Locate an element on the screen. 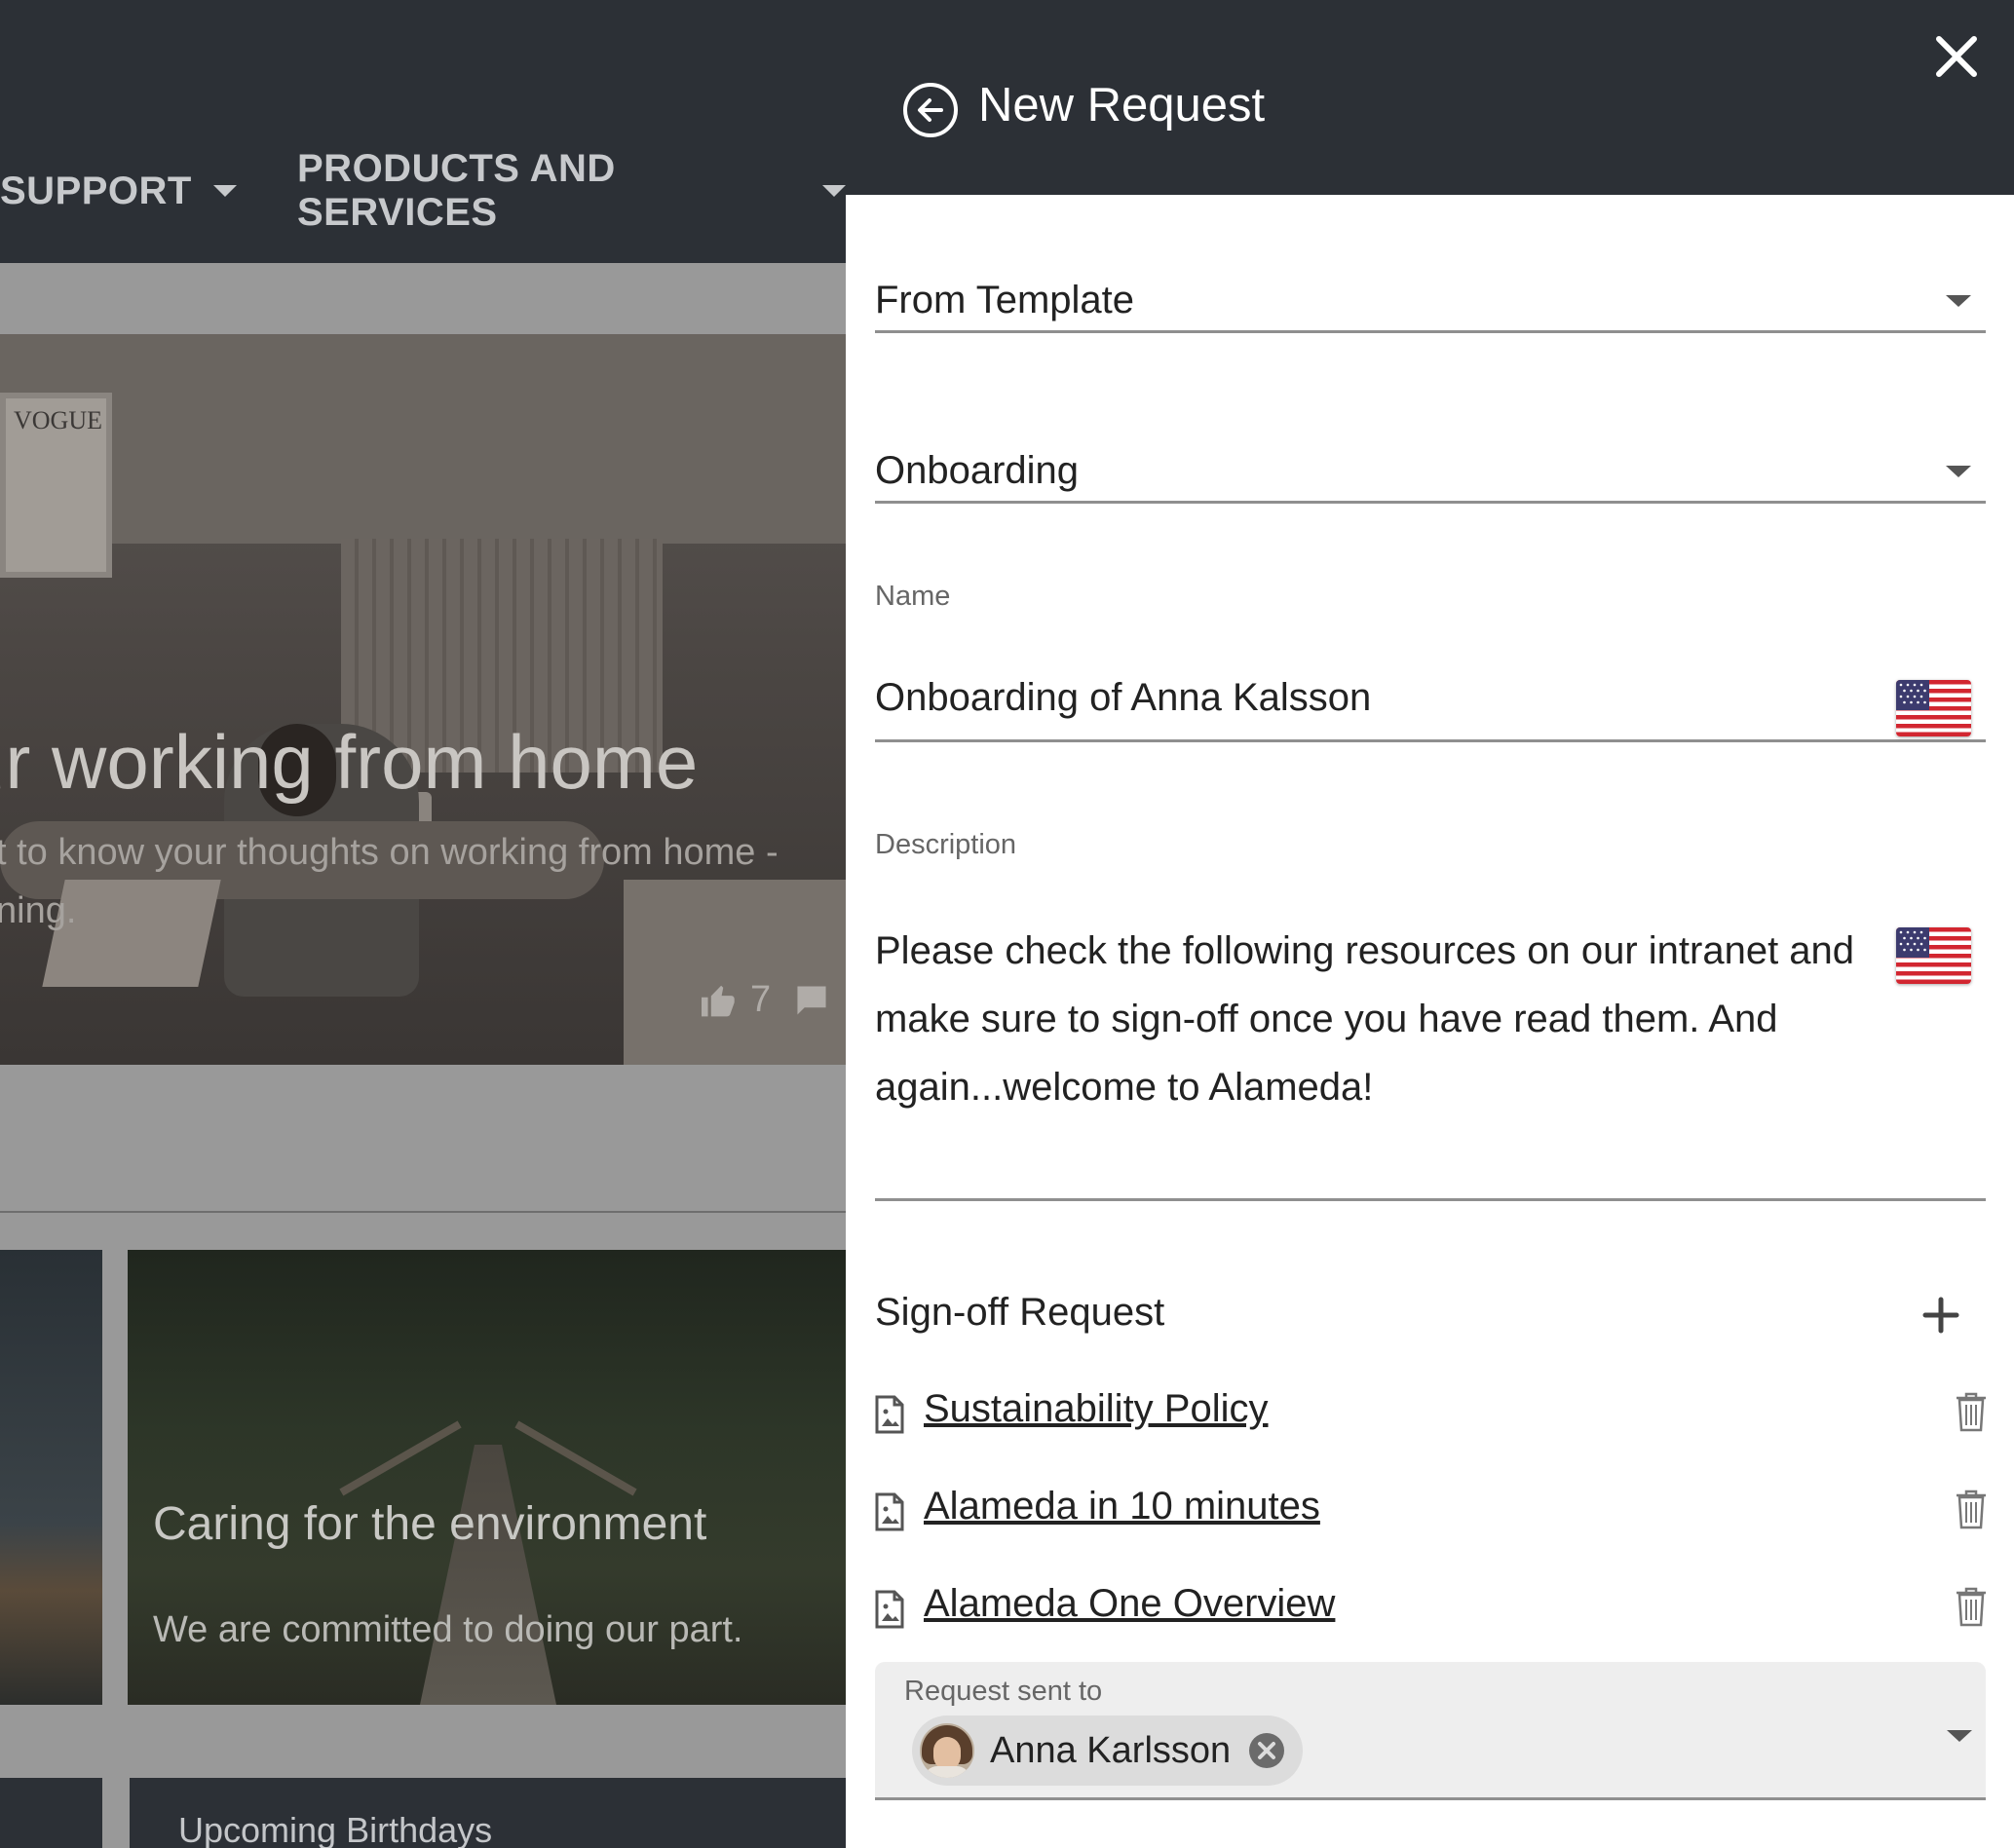 The height and width of the screenshot is (1848, 2014). news-tile is located at coordinates (51, 1478).